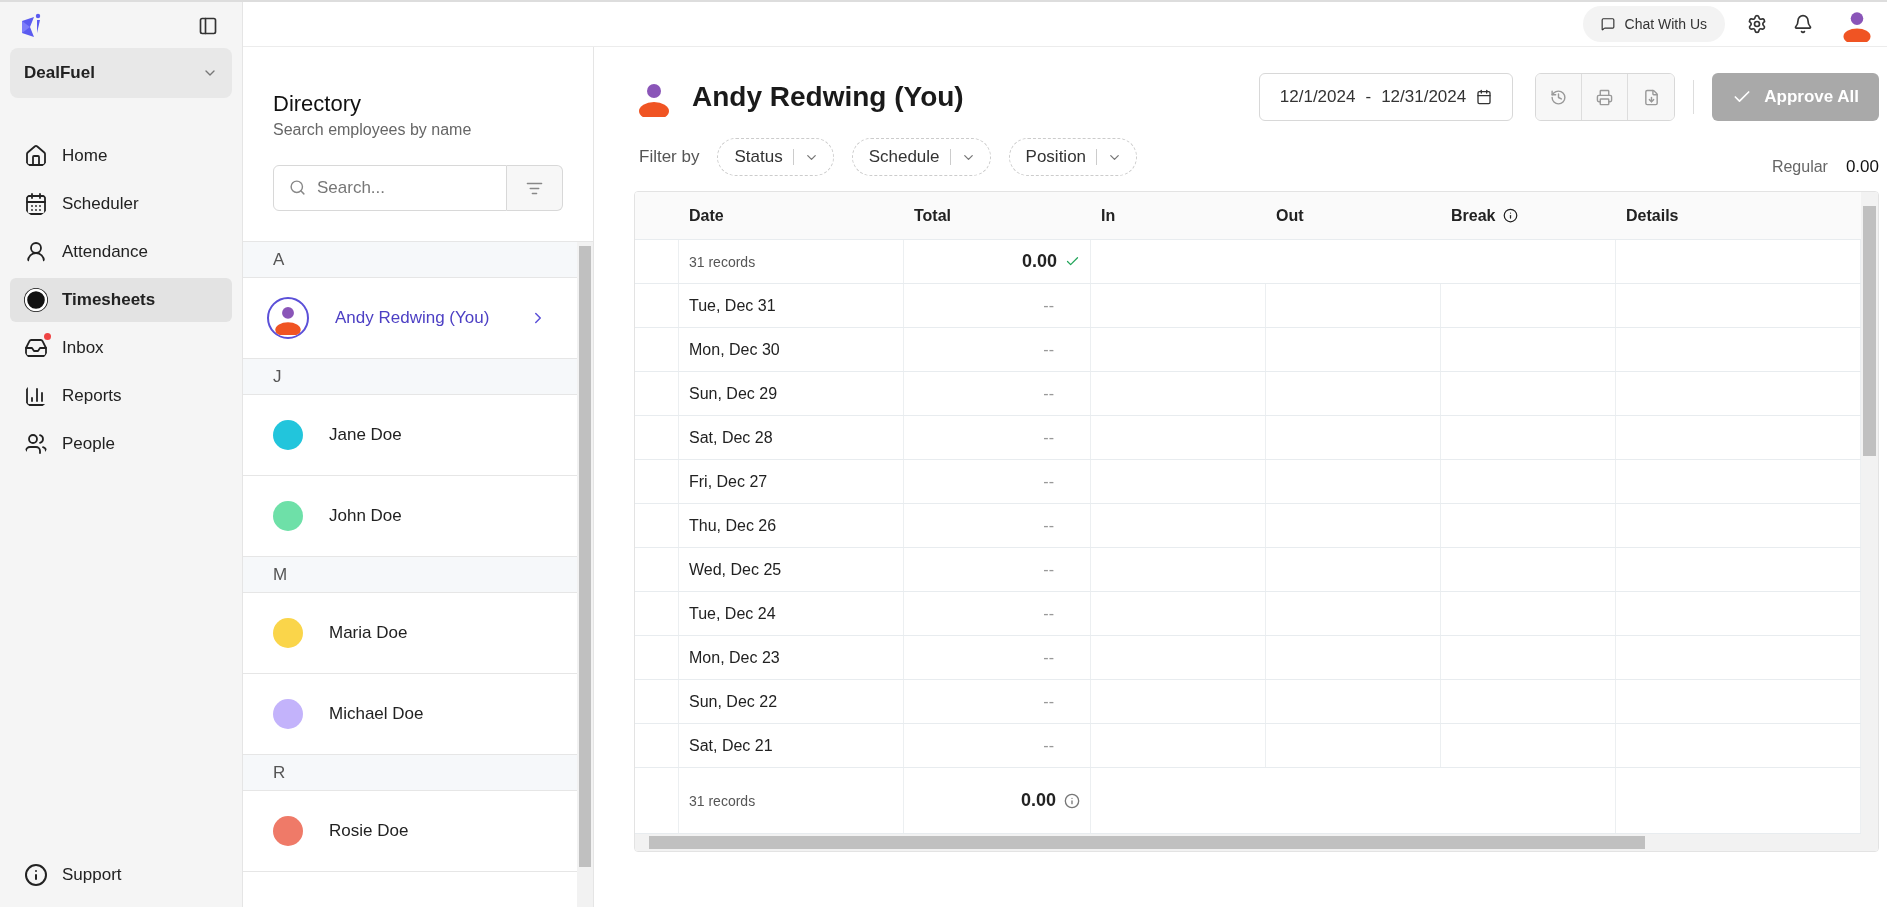 The height and width of the screenshot is (907, 1887). I want to click on support-link: Support, so click(121, 875).